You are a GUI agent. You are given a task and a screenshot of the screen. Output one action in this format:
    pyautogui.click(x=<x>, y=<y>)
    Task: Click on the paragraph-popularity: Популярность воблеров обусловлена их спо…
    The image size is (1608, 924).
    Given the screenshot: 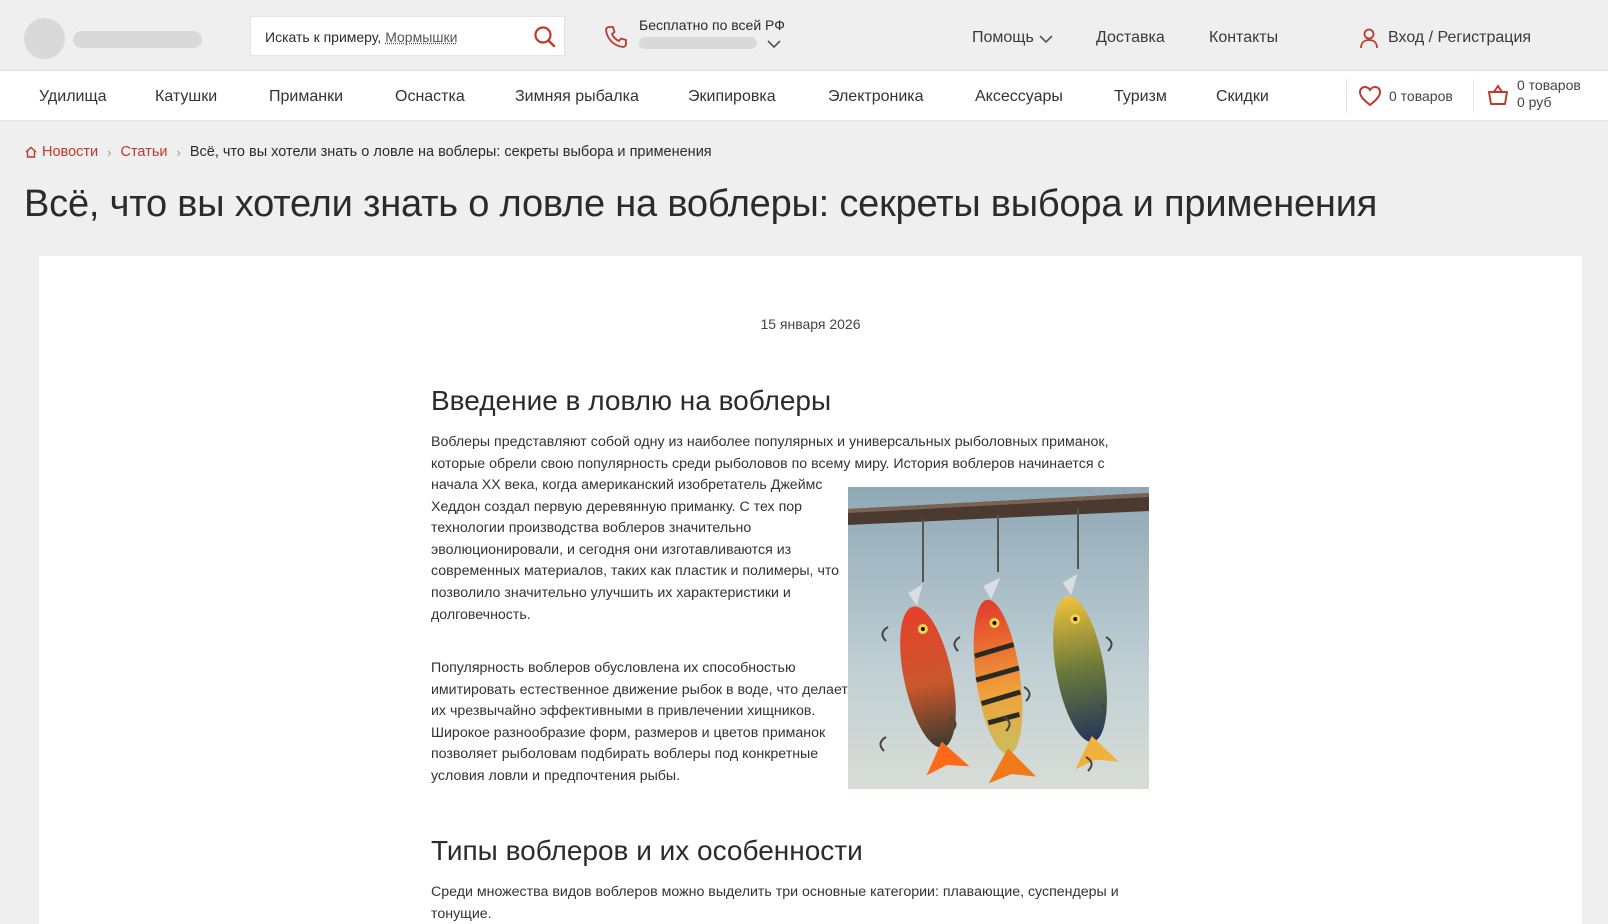 What is the action you would take?
    pyautogui.click(x=639, y=722)
    